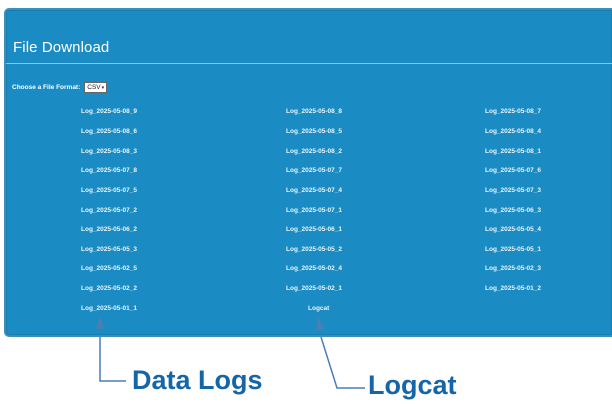 Image resolution: width=612 pixels, height=404 pixels. I want to click on log-file-link: Log_2025-05-08_4, so click(513, 131).